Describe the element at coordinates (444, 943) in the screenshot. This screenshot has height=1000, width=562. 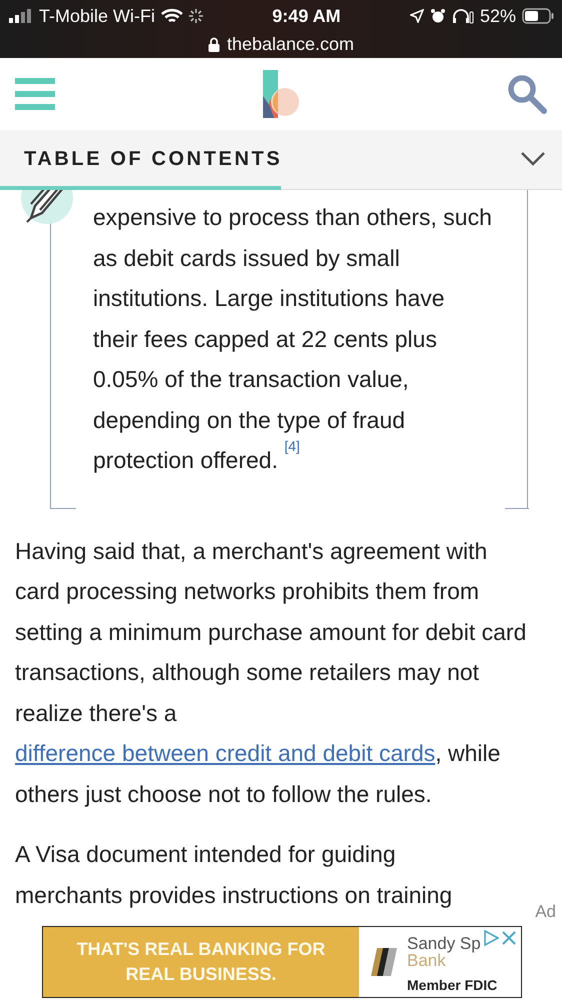
I see `ad-brand: Sandy Sp` at that location.